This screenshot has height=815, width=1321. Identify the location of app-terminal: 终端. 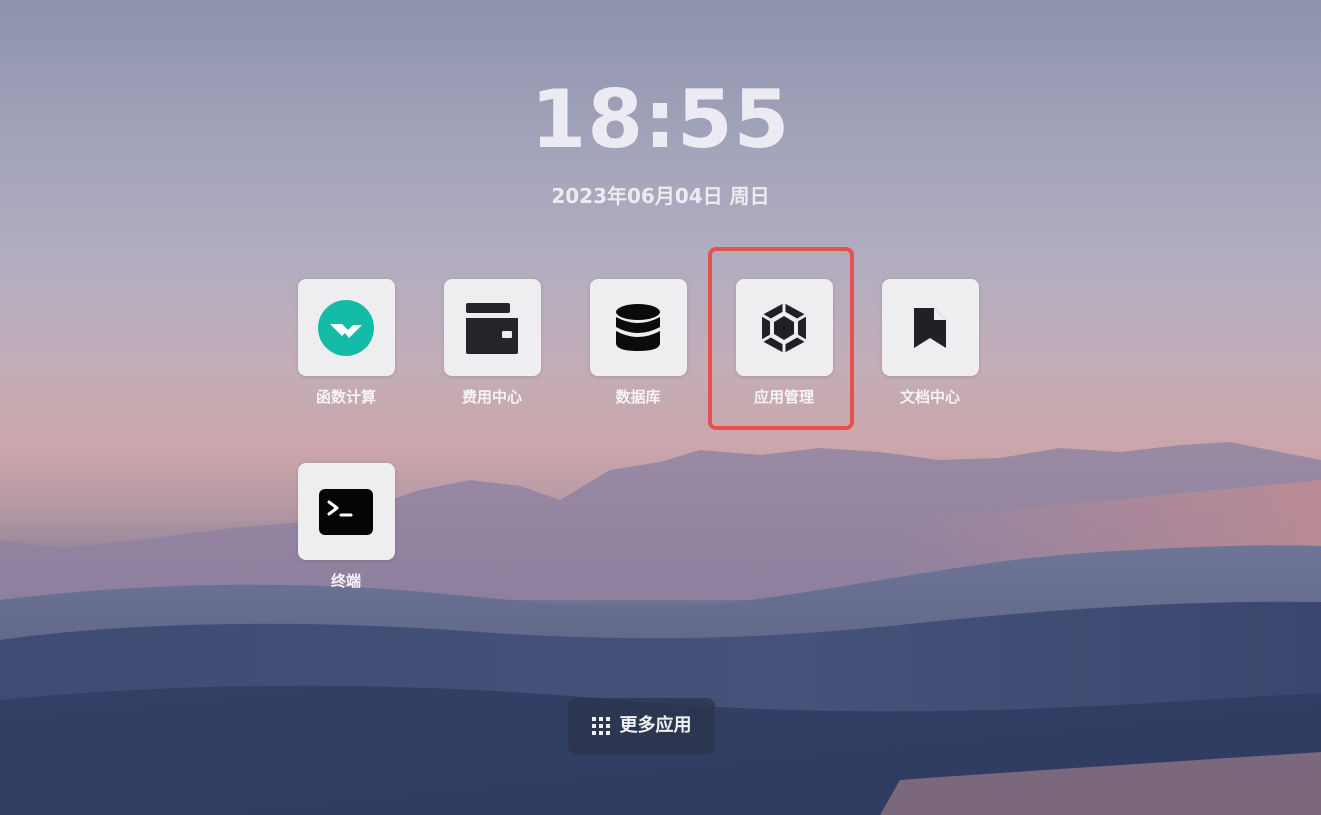
(346, 527).